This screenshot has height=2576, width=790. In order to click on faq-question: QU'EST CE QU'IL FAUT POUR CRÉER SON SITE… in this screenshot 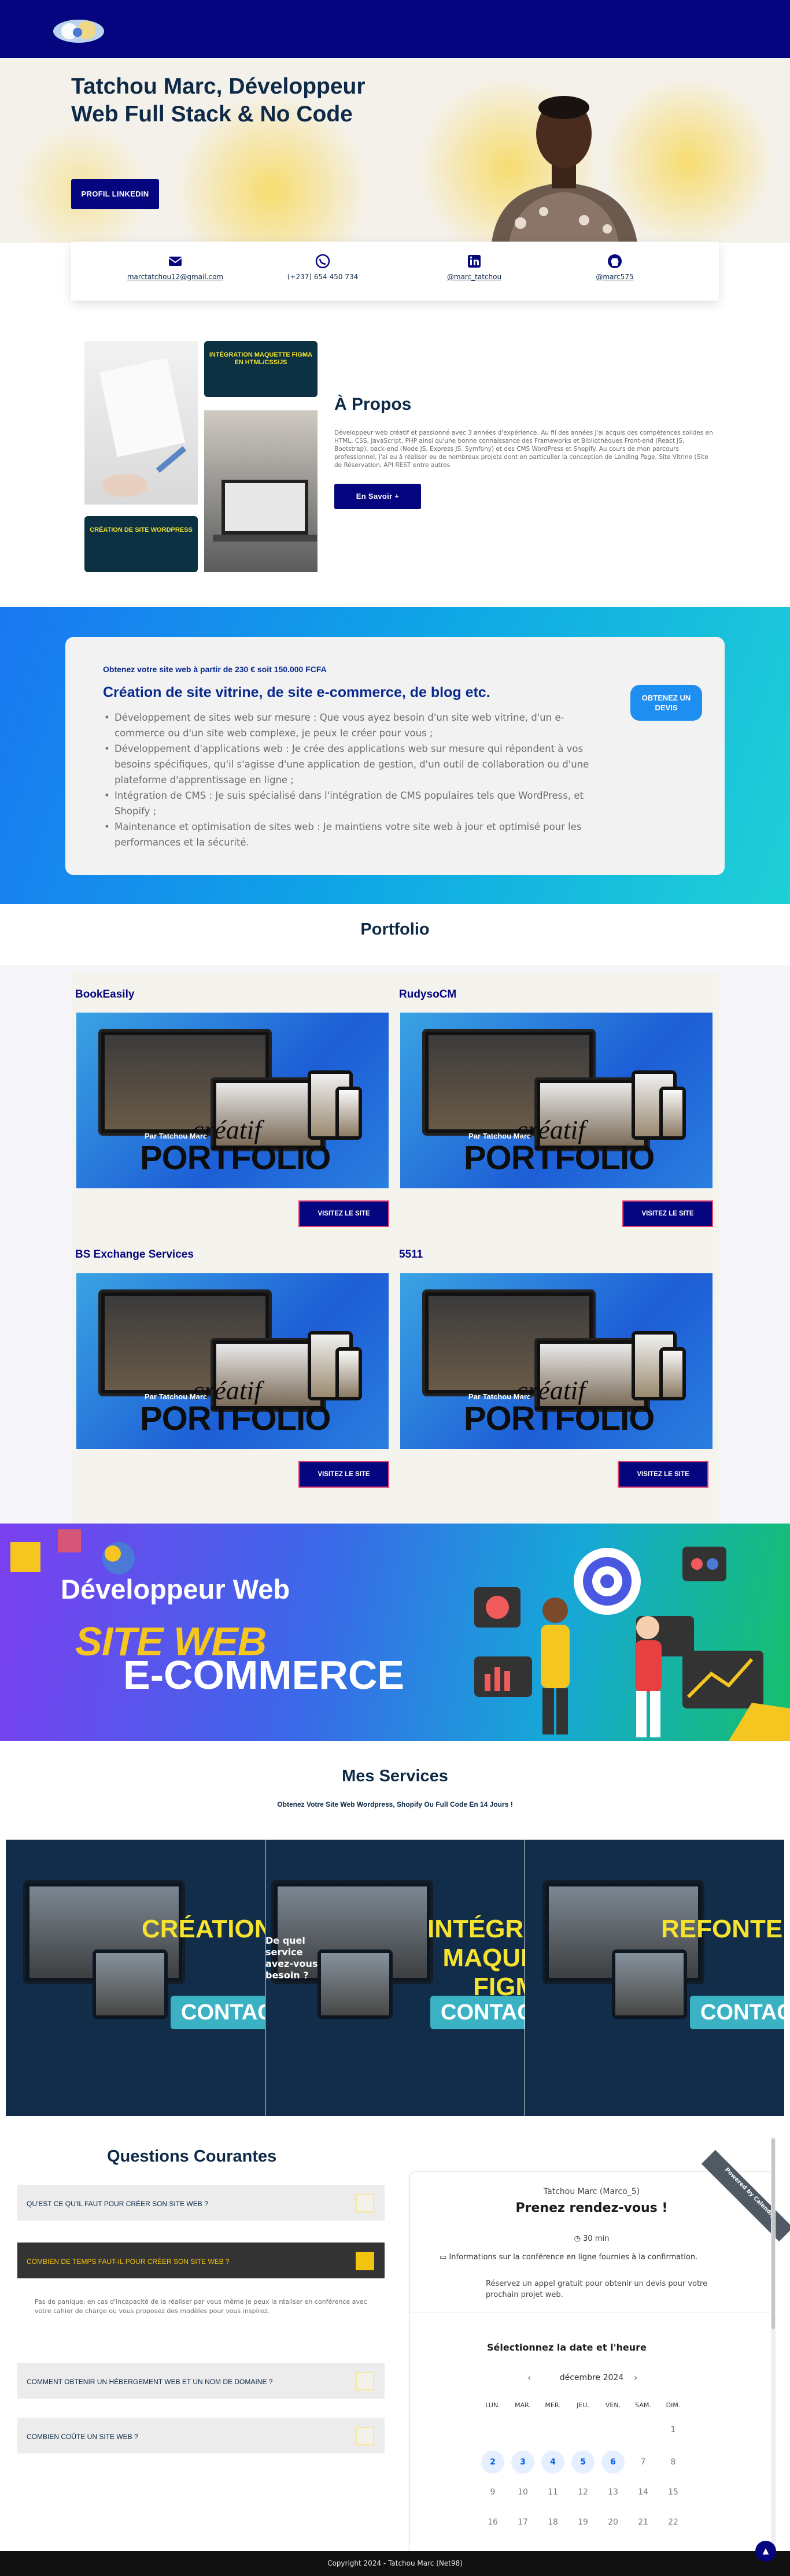, I will do `click(201, 2203)`.